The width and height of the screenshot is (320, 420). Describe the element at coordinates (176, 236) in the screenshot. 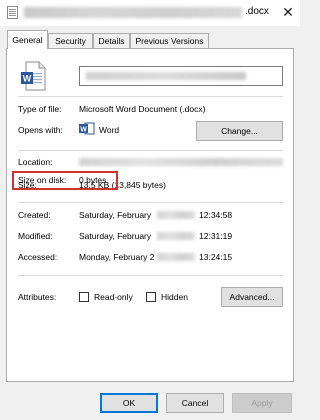

I see `modified-date-redacted` at that location.